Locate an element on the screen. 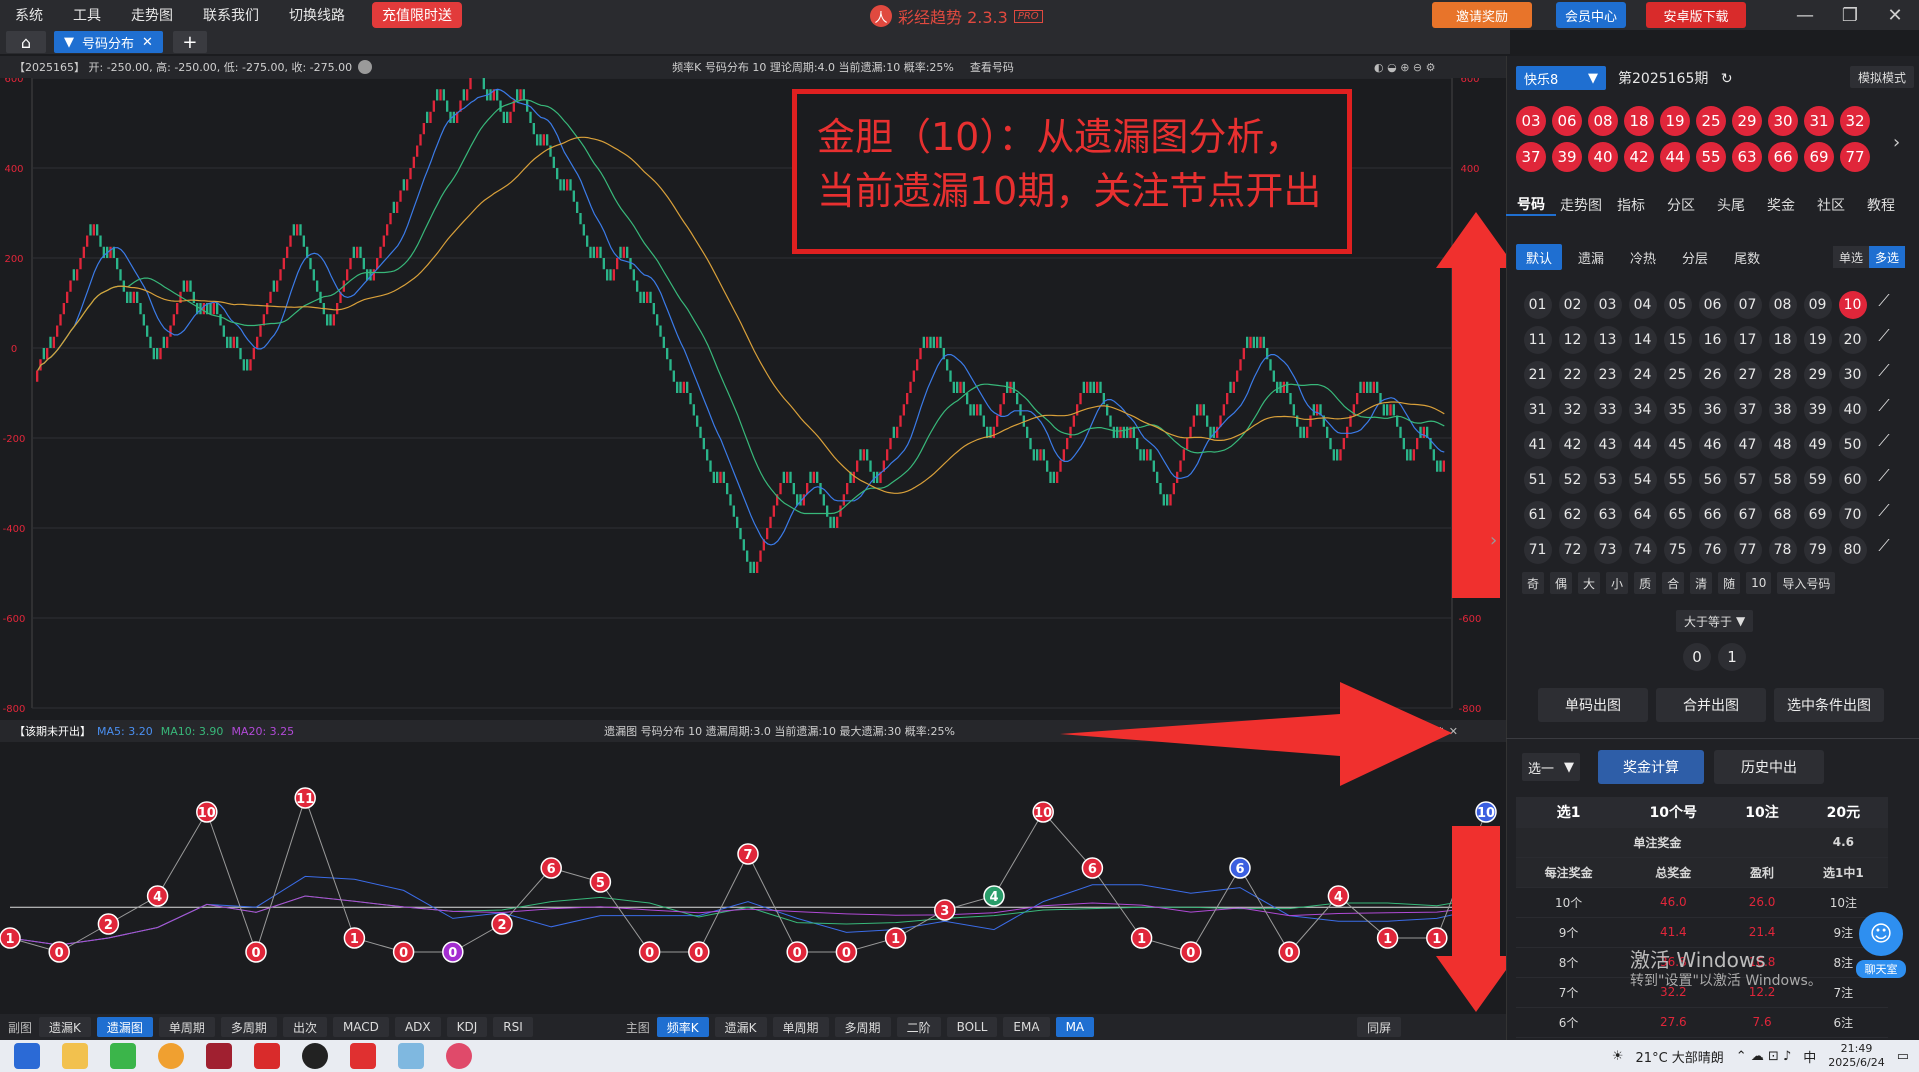 The width and height of the screenshot is (1919, 1072). quick-filter-button: 10 is located at coordinates (1759, 583).